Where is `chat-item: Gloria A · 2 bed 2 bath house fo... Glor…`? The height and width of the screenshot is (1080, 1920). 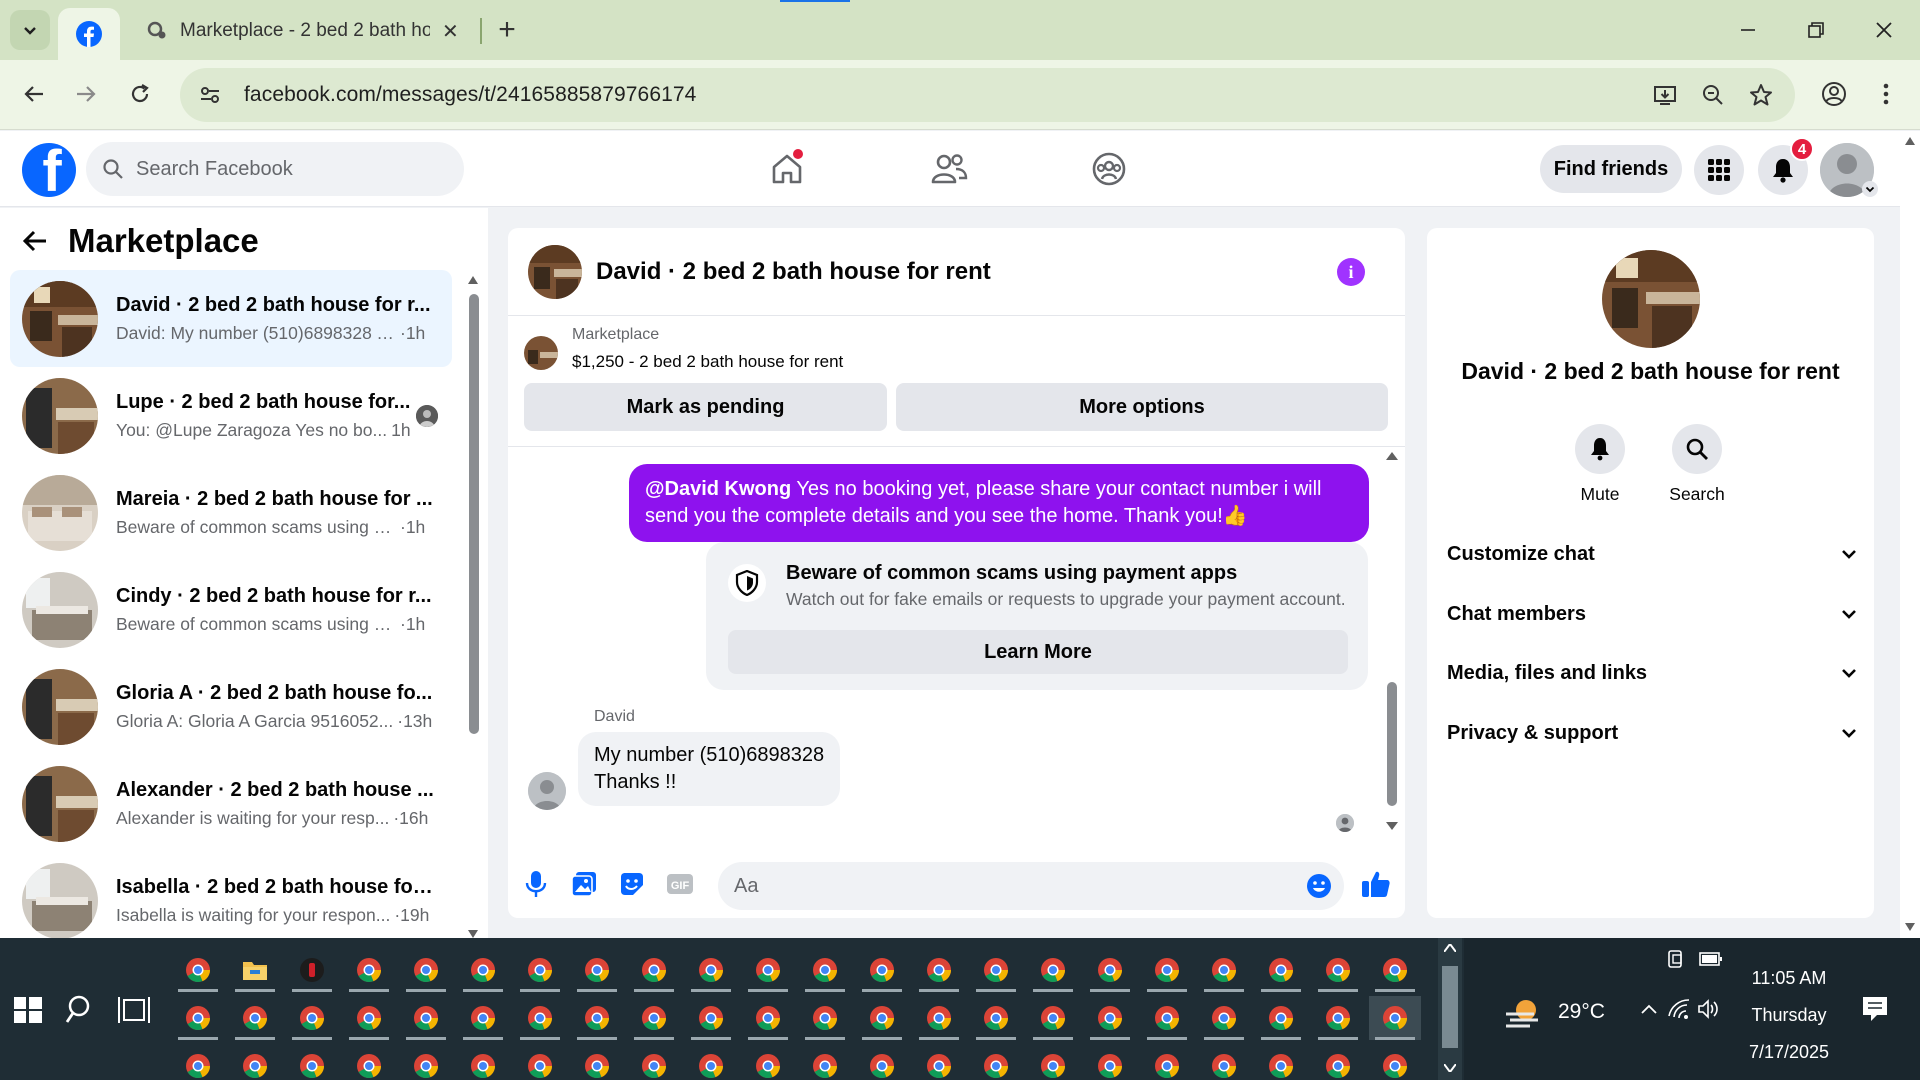
chat-item: Gloria A · 2 bed 2 bath house fo... Glor… is located at coordinates (231, 706).